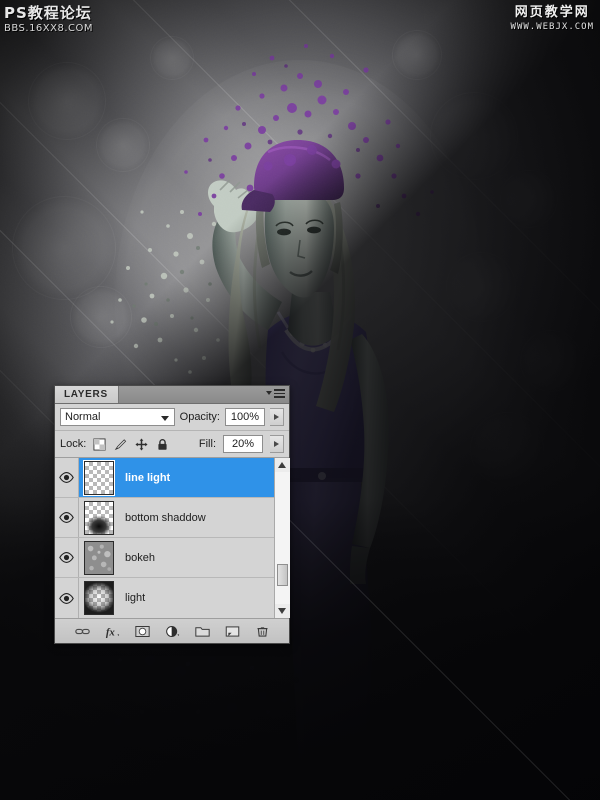 The height and width of the screenshot is (800, 600). What do you see at coordinates (141, 444) in the screenshot?
I see `lock-position-icon` at bounding box center [141, 444].